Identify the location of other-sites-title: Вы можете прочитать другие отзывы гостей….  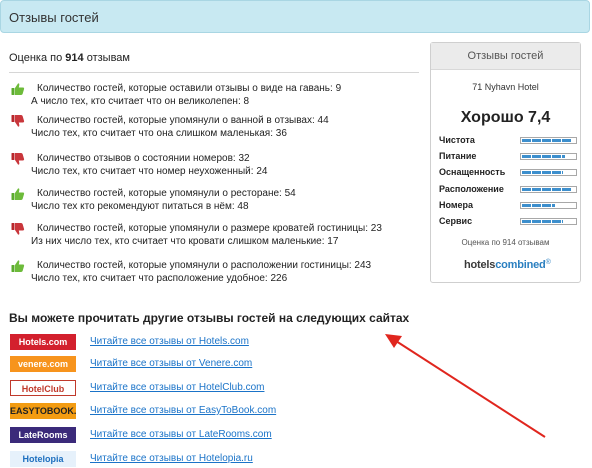
(209, 318).